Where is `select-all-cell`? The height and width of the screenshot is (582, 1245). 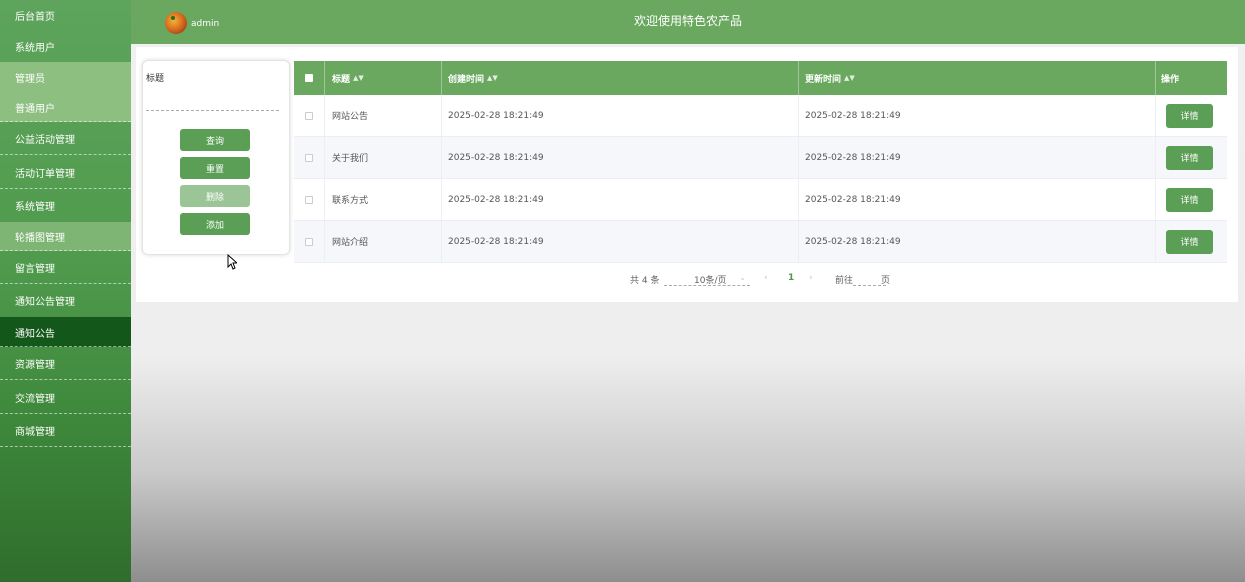 select-all-cell is located at coordinates (309, 78).